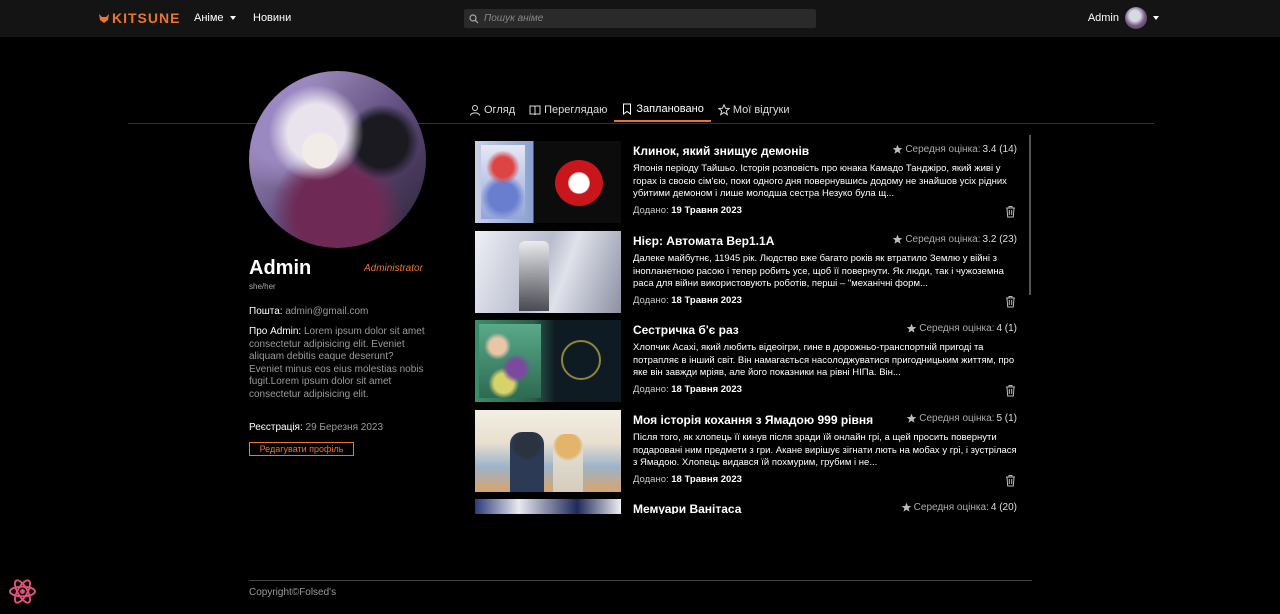  Describe the element at coordinates (146, 18) in the screenshot. I see `brand-name: KITSUNE` at that location.